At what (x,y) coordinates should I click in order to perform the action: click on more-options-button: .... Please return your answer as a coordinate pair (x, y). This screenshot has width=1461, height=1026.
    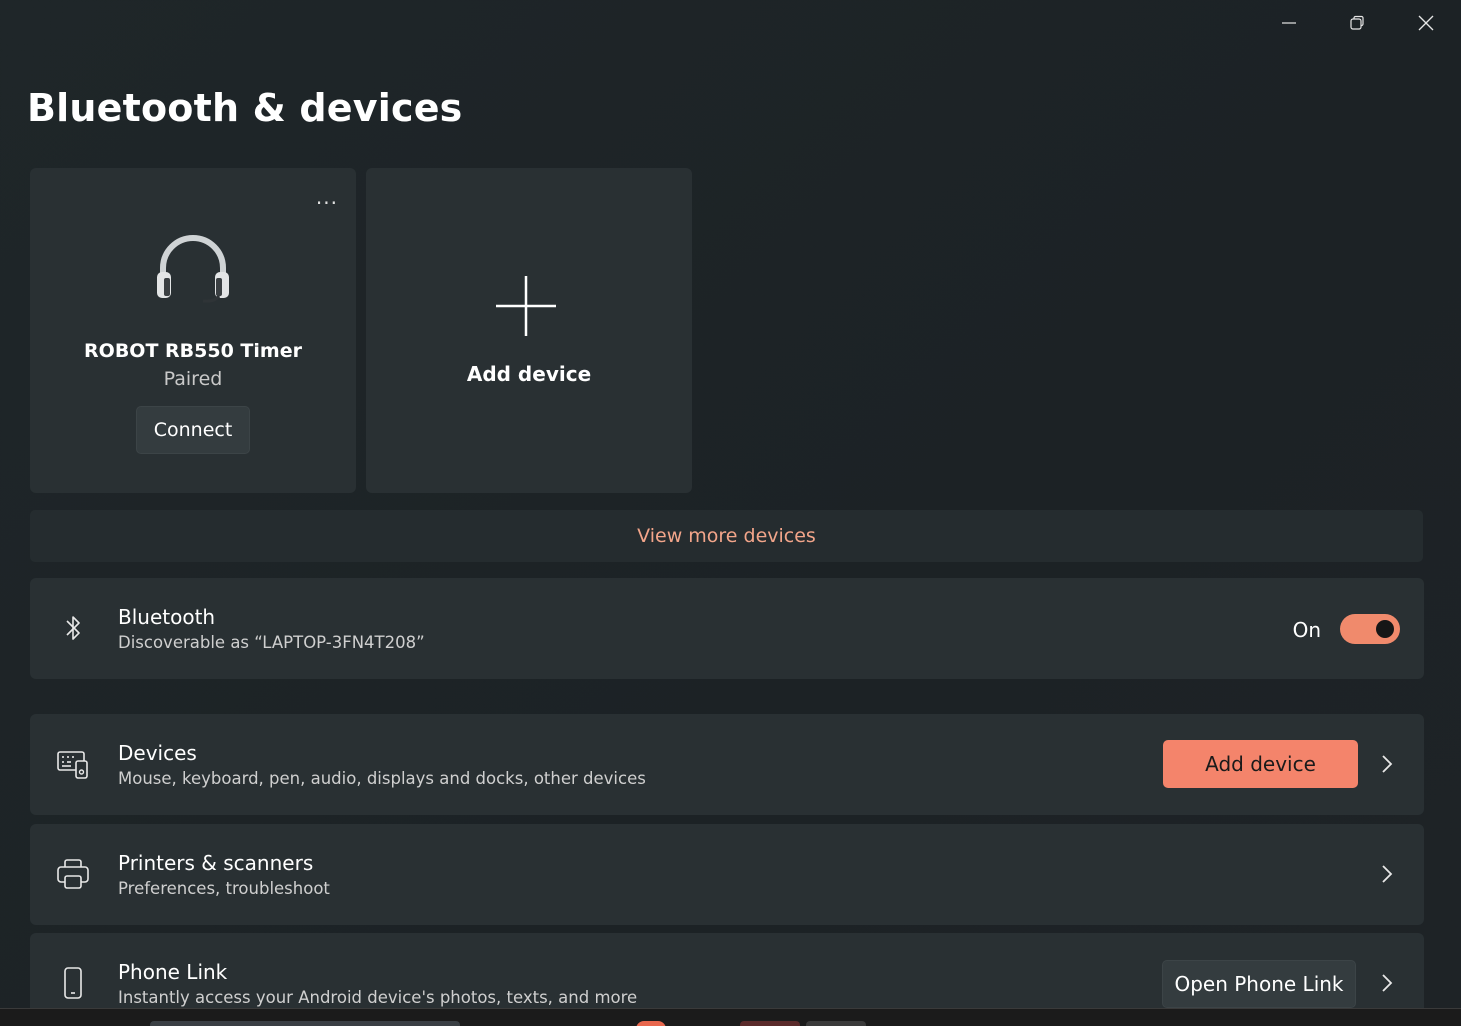
    Looking at the image, I should click on (327, 197).